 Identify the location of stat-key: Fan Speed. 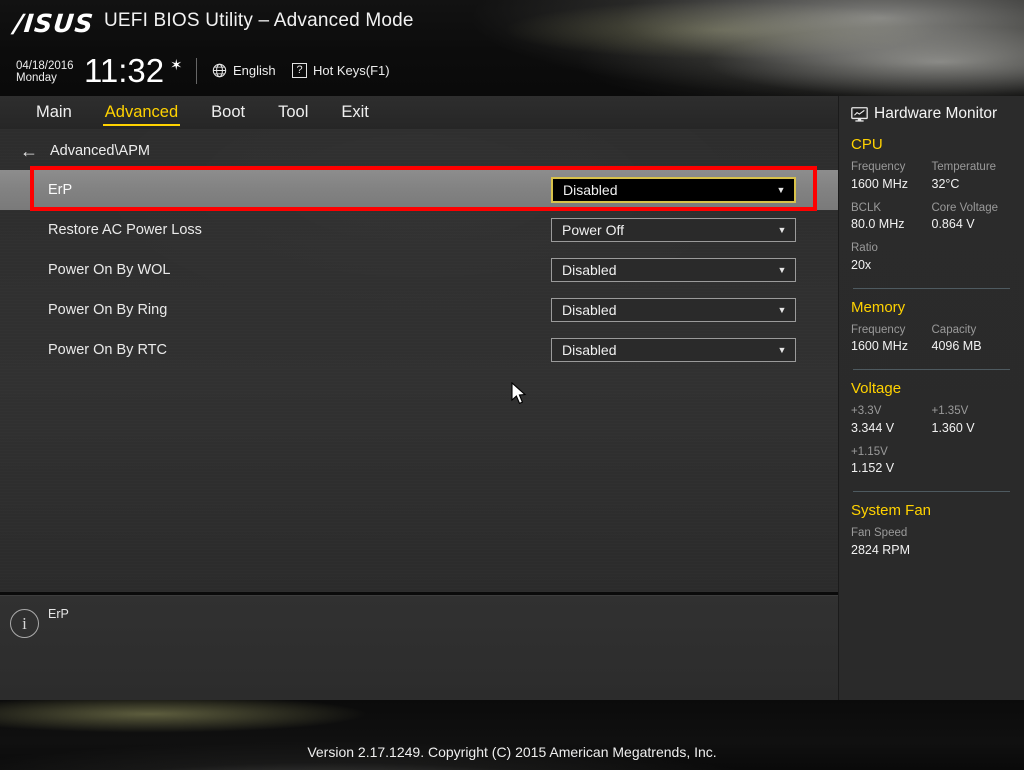
(879, 533).